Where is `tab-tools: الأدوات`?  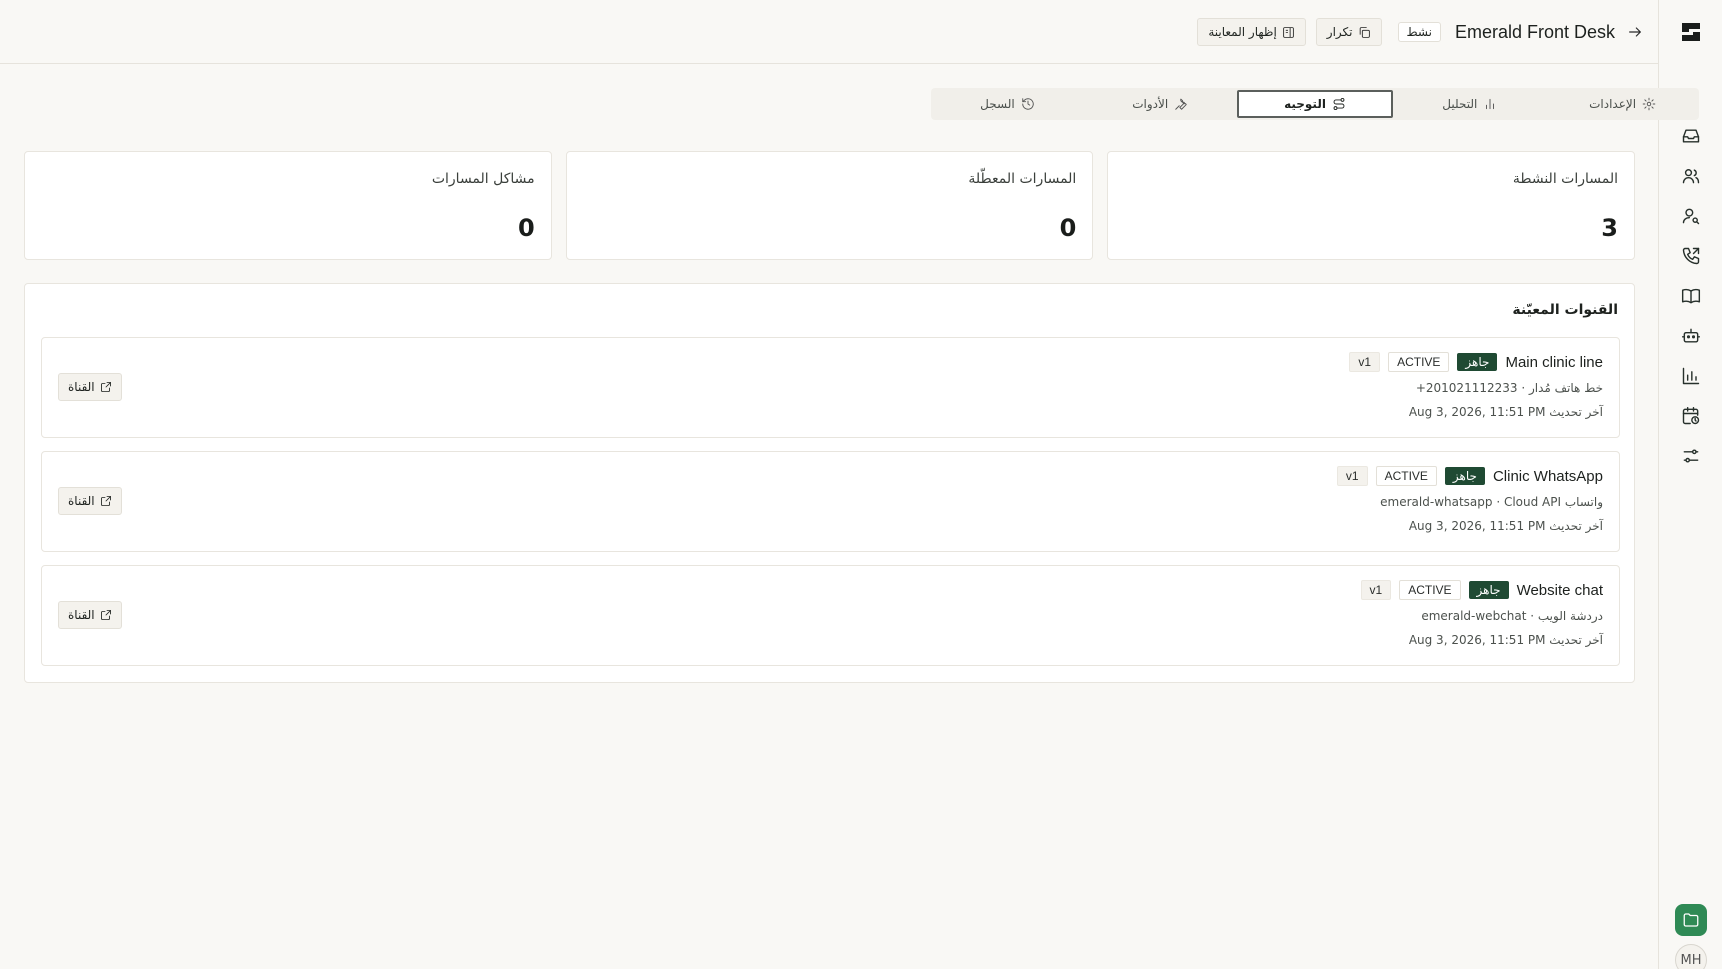 tab-tools: الأدوات is located at coordinates (1160, 104).